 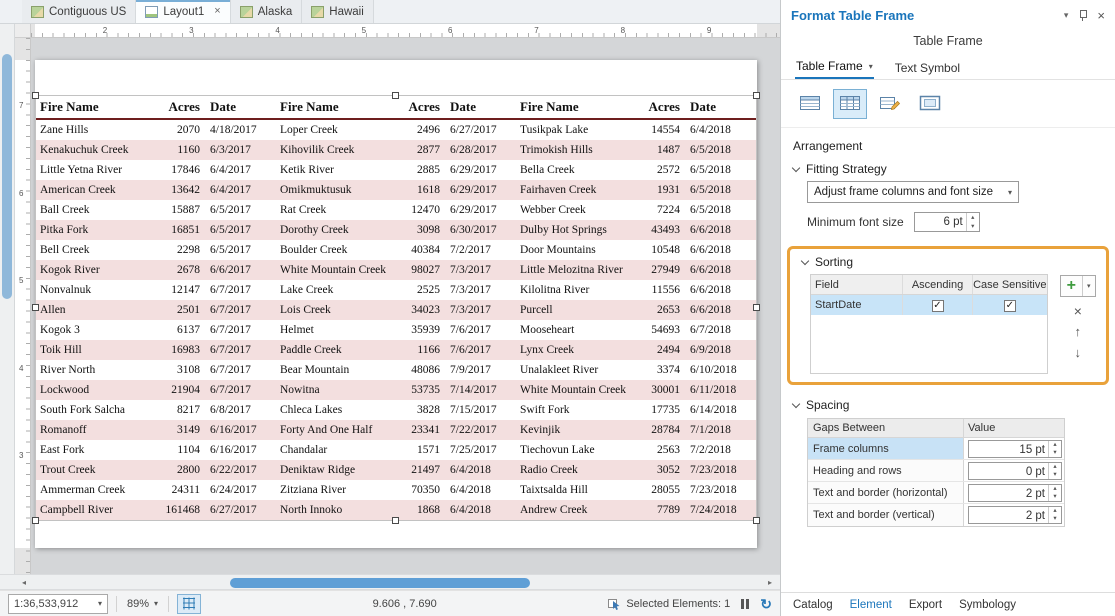 I want to click on close-tab-icon: ×, so click(x=217, y=11).